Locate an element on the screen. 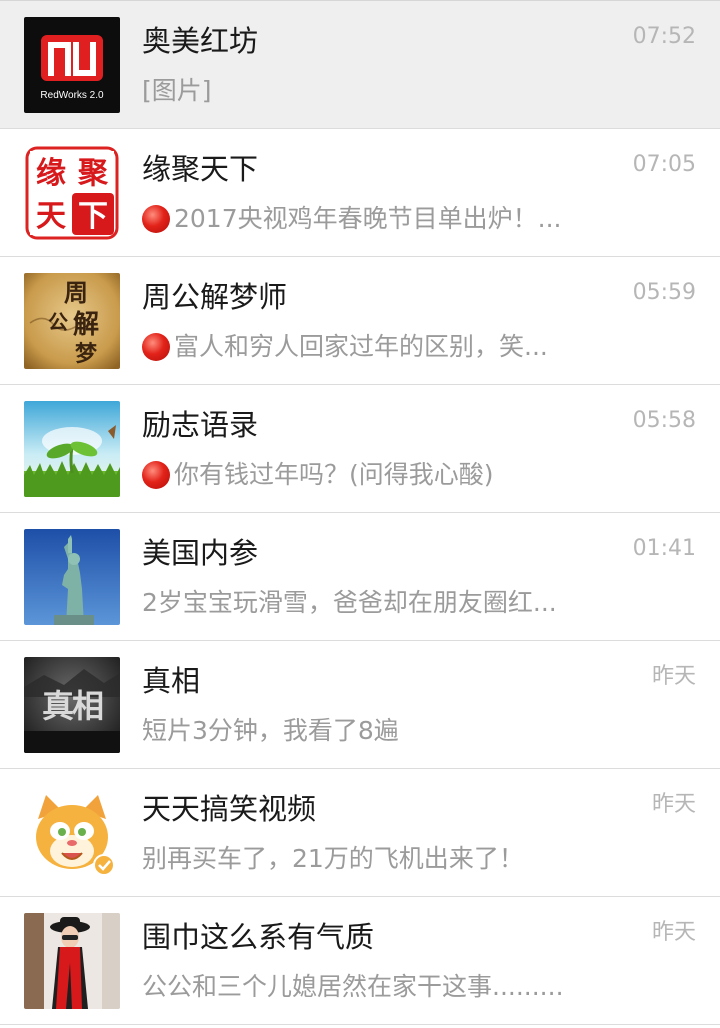 This screenshot has width=720, height=1028. zhenxiang-logo-avatar: 真相 is located at coordinates (72, 705).